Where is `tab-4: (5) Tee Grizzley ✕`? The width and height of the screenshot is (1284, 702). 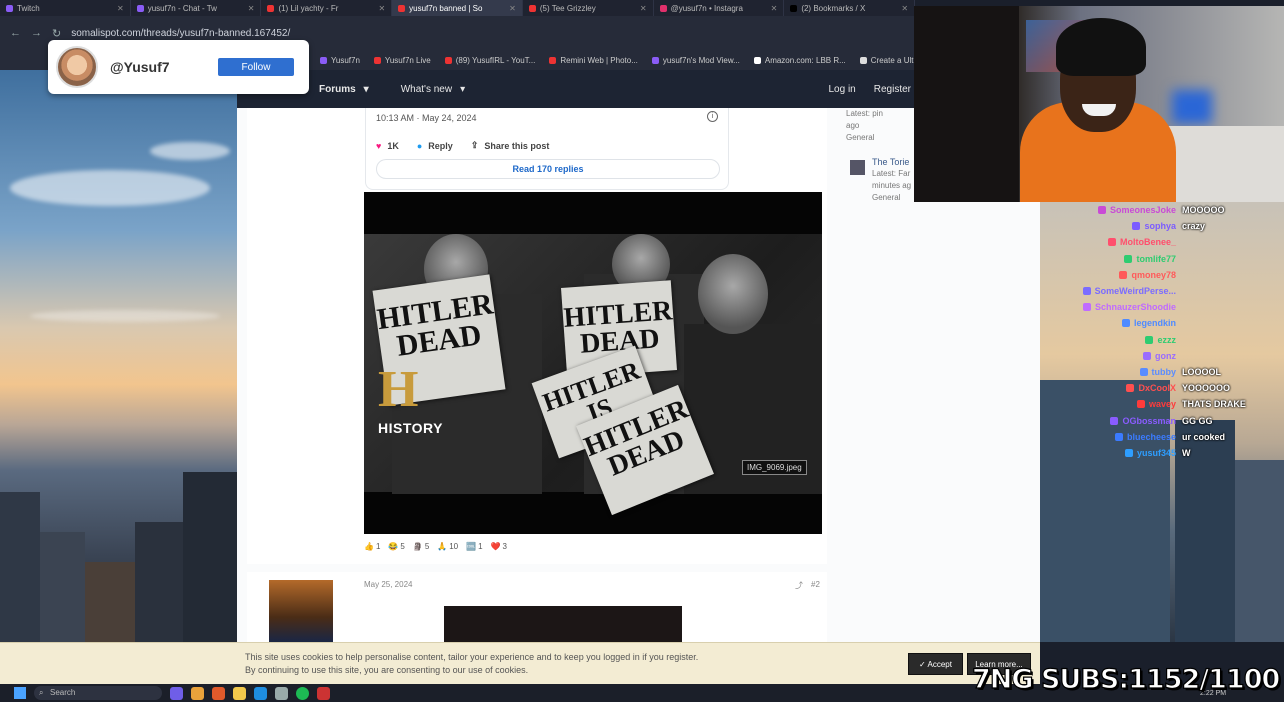 tab-4: (5) Tee Grizzley ✕ is located at coordinates (588, 8).